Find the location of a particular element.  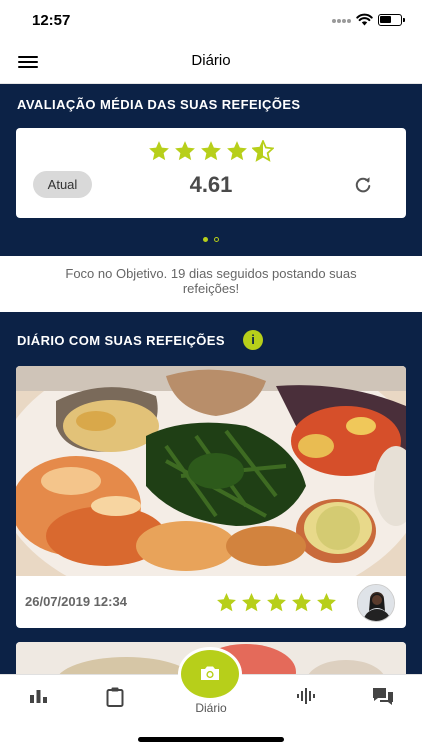

navigation-bar: Diário is located at coordinates (211, 62).